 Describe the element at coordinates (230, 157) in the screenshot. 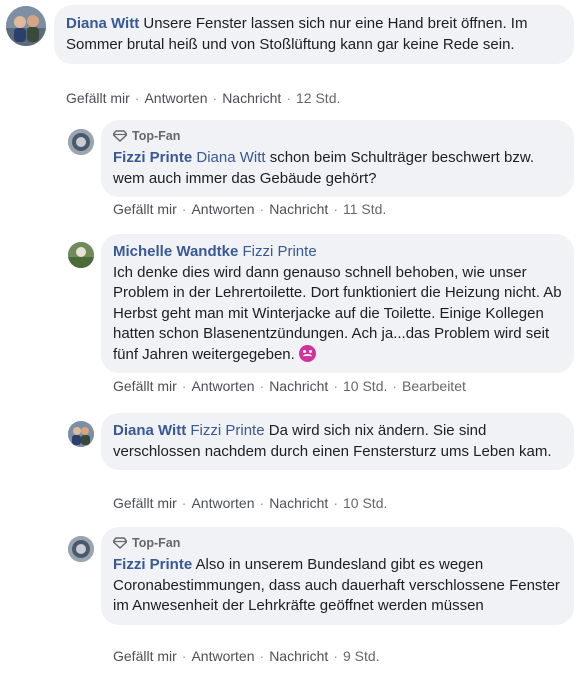

I see `mention-link: Diana Witt` at that location.